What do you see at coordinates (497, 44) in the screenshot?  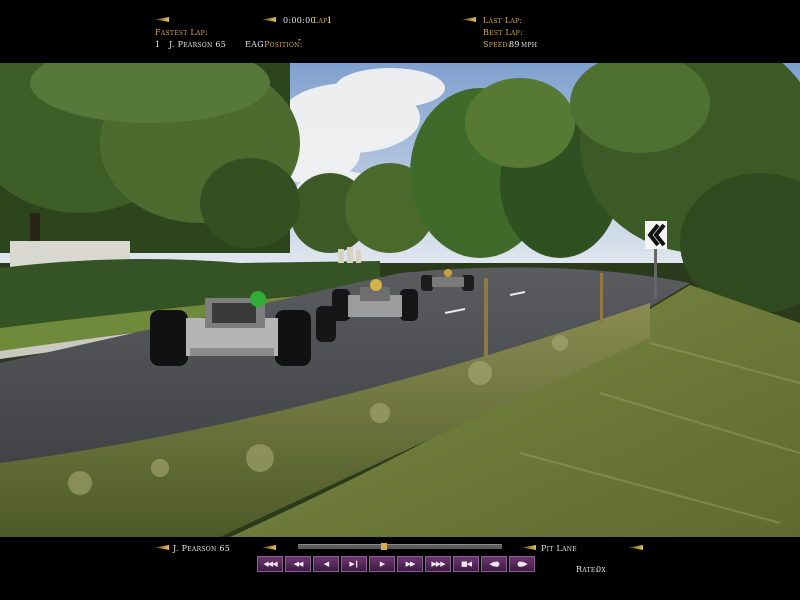 I see `speed-label: Speed:` at bounding box center [497, 44].